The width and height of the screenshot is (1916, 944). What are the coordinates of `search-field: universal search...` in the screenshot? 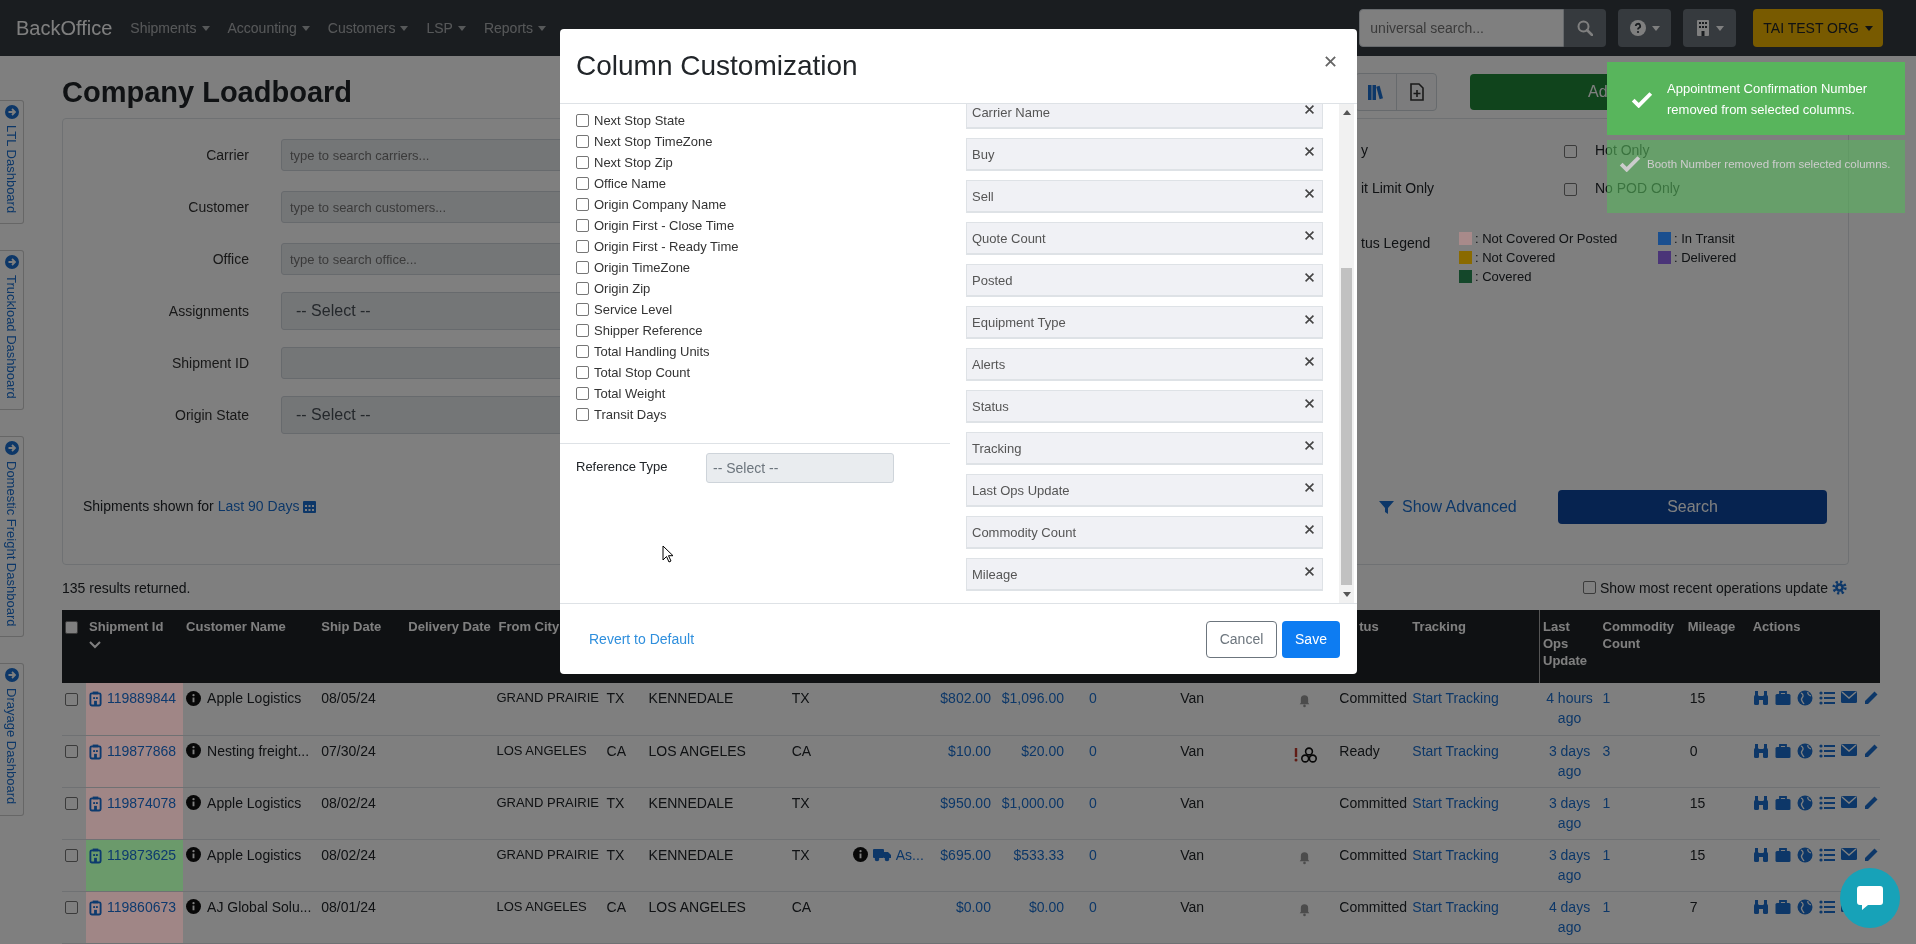 It's located at (1462, 28).